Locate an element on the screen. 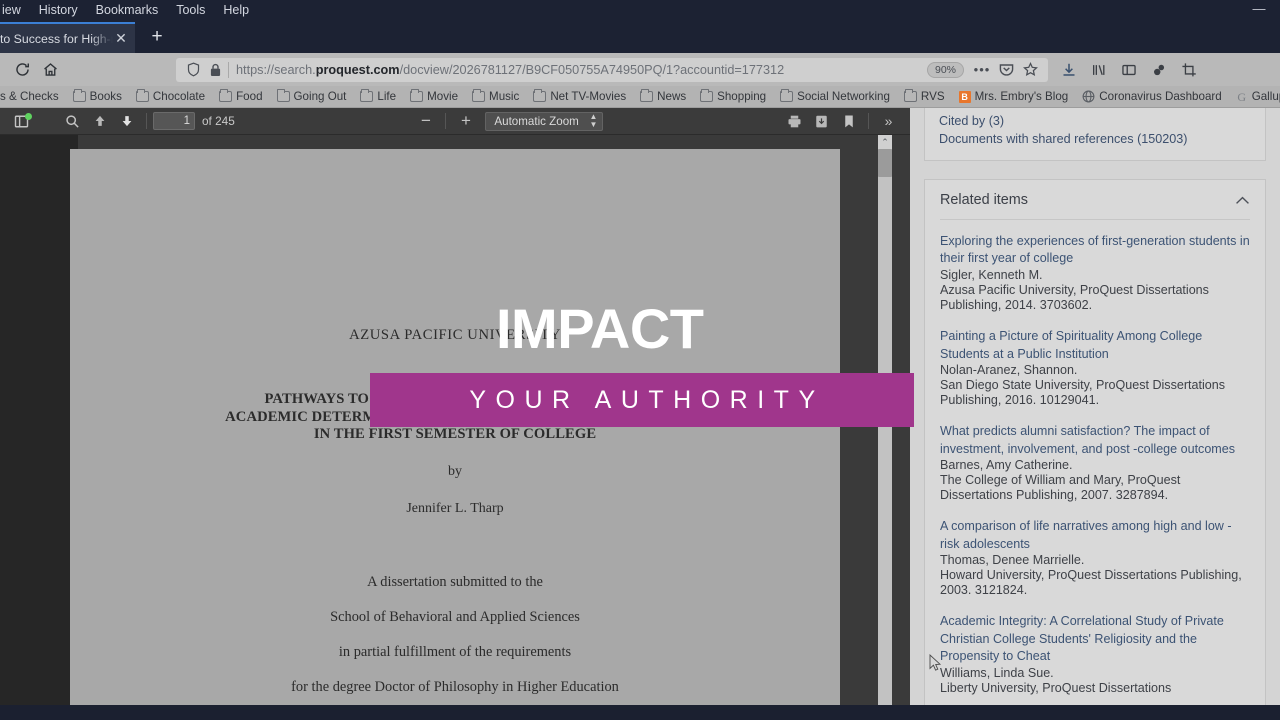  more-tools-icon: » is located at coordinates (888, 121).